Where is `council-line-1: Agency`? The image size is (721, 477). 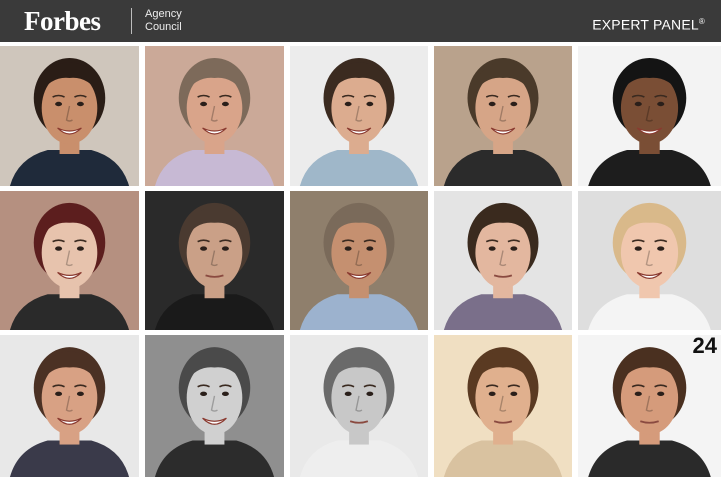
council-line-1: Agency is located at coordinates (163, 14).